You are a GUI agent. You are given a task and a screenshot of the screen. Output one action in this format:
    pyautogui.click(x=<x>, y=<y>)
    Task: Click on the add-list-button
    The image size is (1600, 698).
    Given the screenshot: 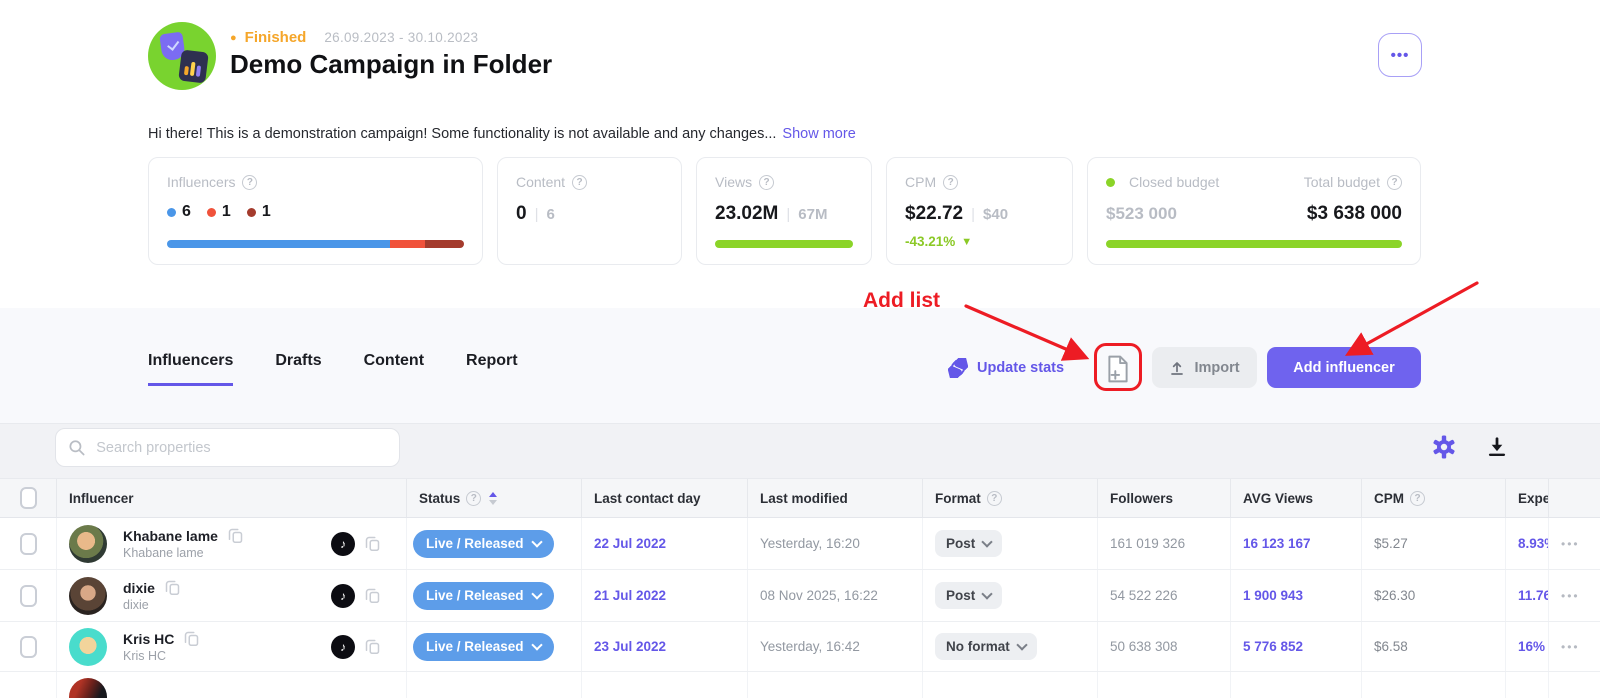 What is the action you would take?
    pyautogui.click(x=1118, y=371)
    